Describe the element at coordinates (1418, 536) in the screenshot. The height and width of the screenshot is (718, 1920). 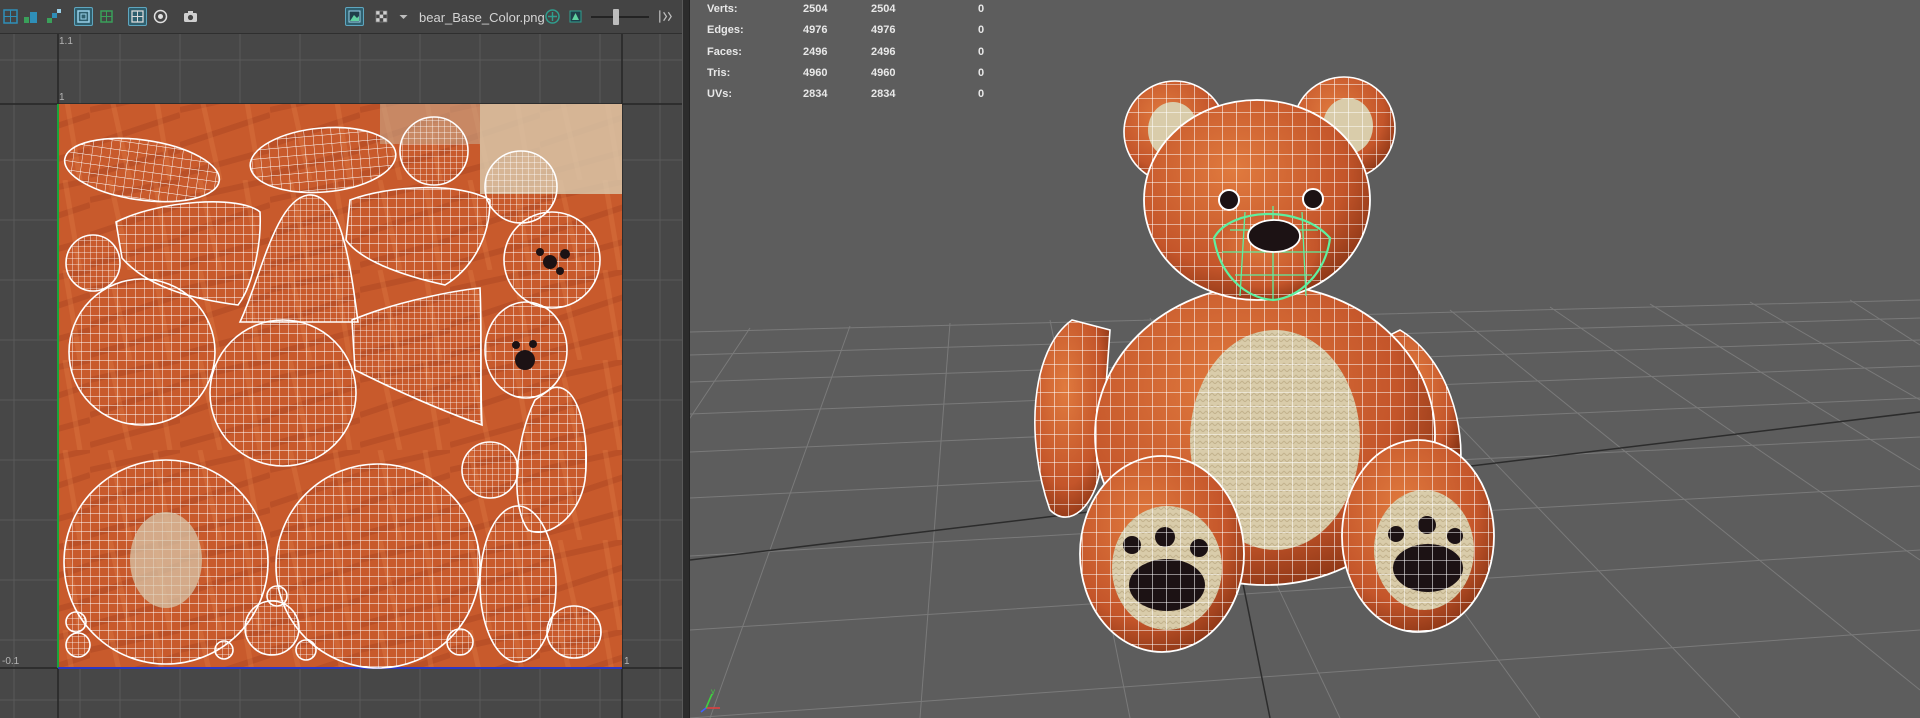
I see `bear-leg-right` at that location.